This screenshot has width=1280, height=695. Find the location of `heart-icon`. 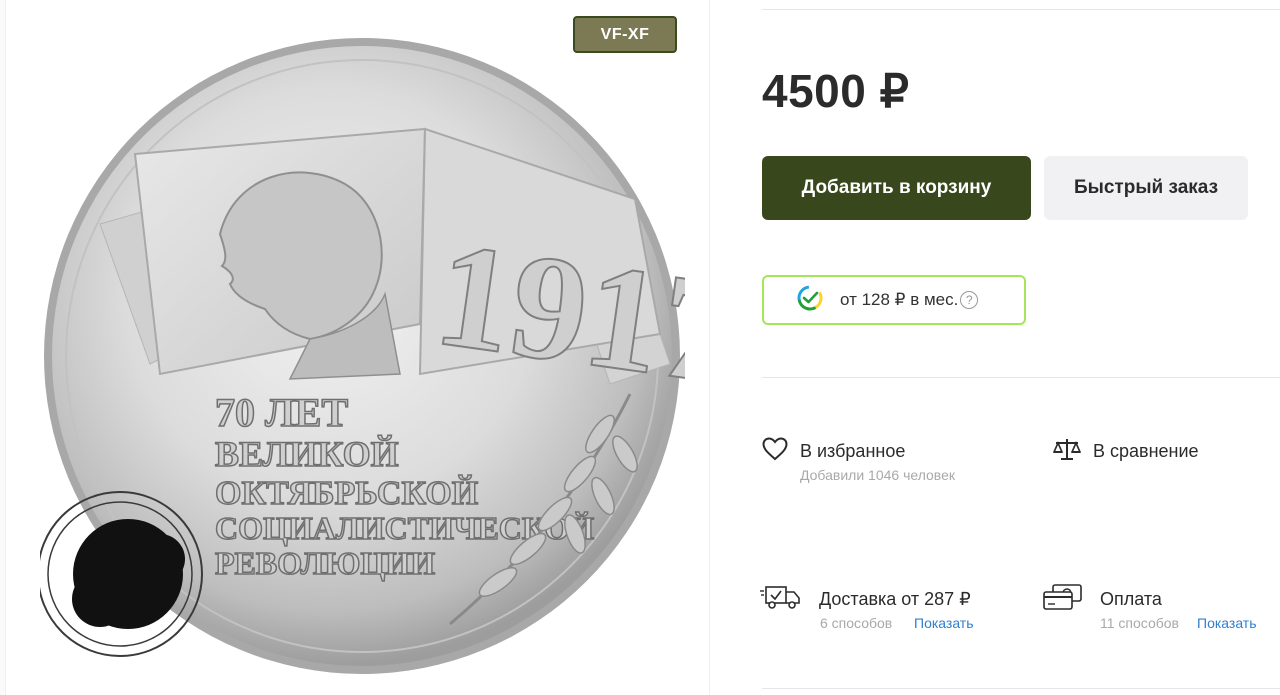

heart-icon is located at coordinates (775, 451).